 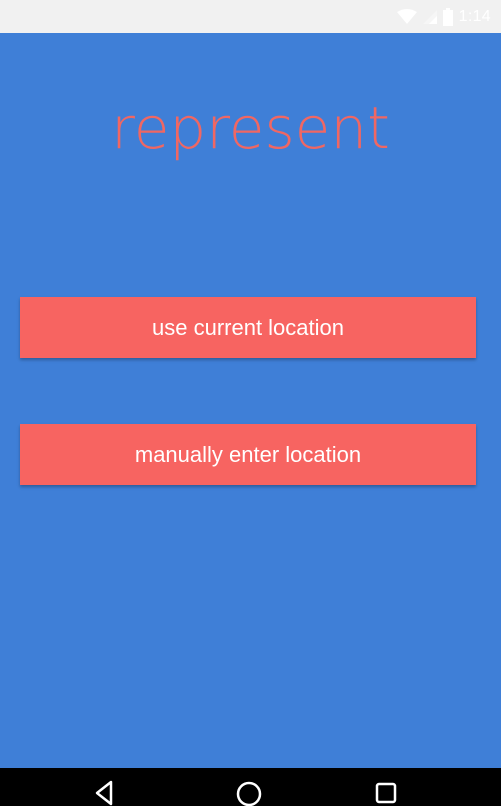 What do you see at coordinates (474, 16) in the screenshot?
I see `status-clock: 1:14` at bounding box center [474, 16].